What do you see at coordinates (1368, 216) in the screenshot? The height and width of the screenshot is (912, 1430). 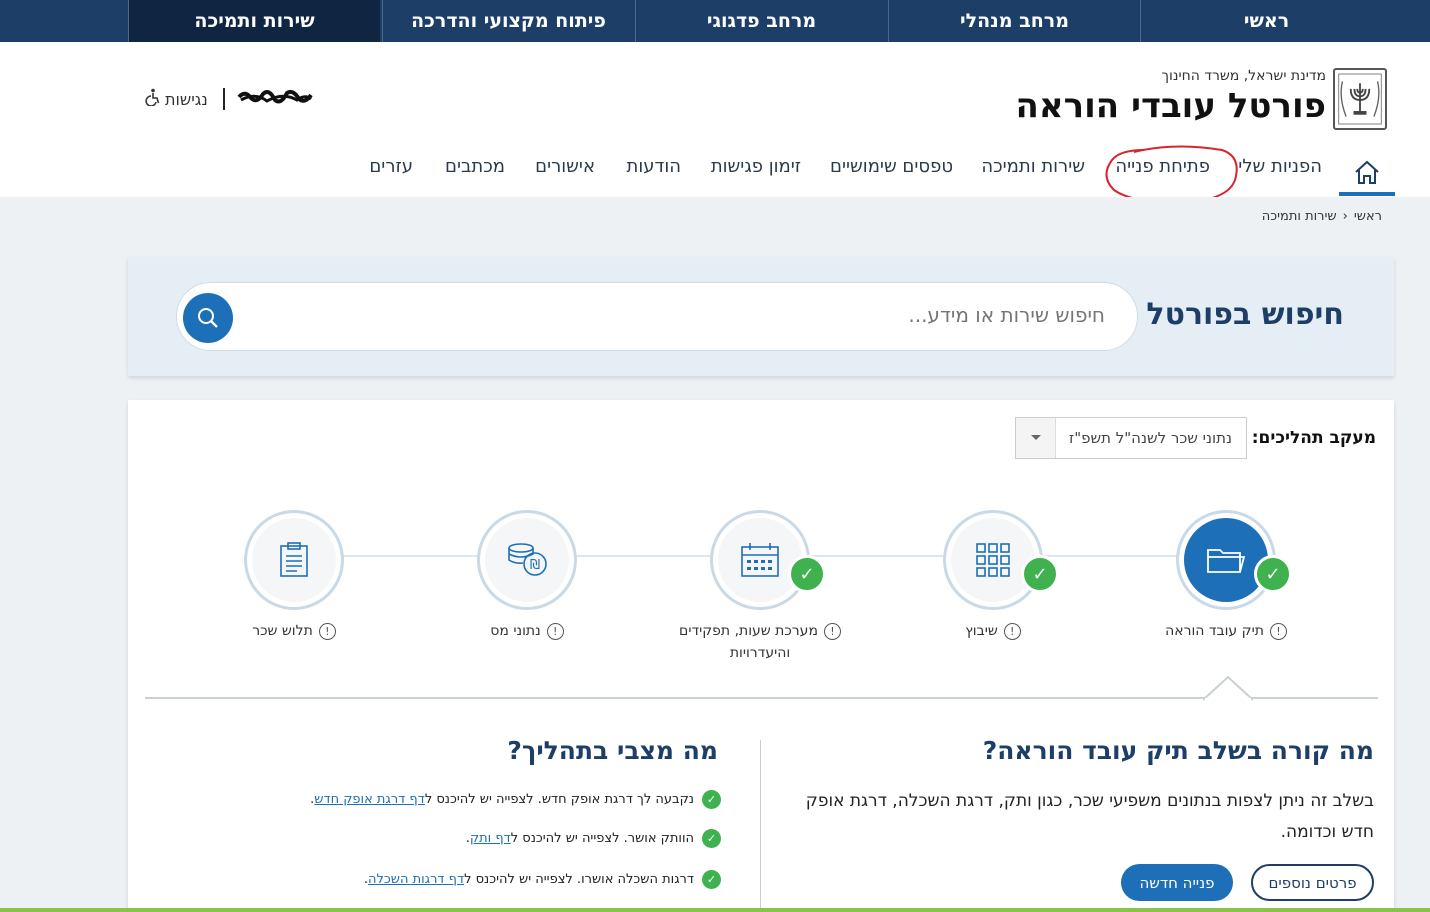 I see `breadcrumb-home: ראשי` at bounding box center [1368, 216].